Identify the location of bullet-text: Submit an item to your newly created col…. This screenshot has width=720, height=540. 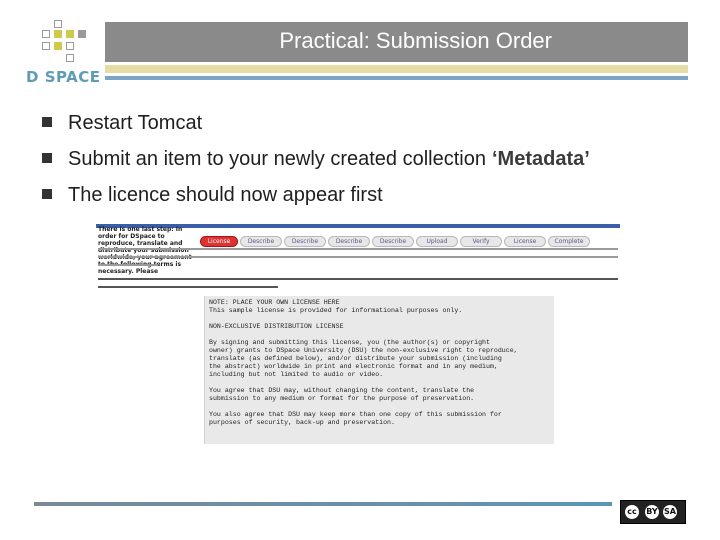
(277, 159).